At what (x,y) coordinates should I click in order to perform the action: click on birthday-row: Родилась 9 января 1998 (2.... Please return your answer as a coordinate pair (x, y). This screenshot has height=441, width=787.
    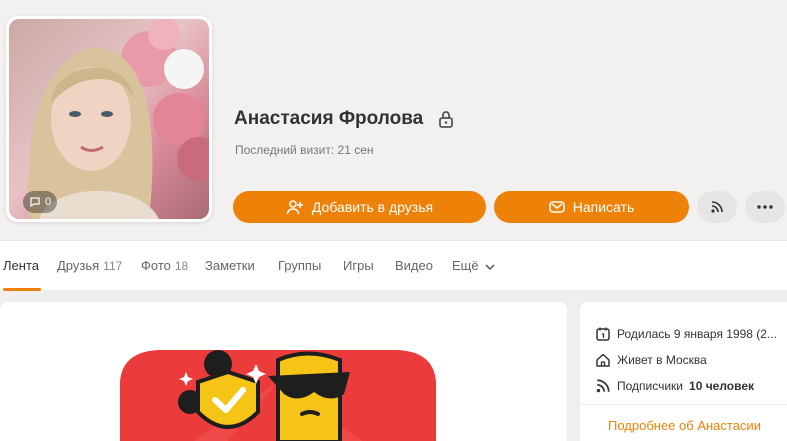
    Looking at the image, I should click on (690, 334).